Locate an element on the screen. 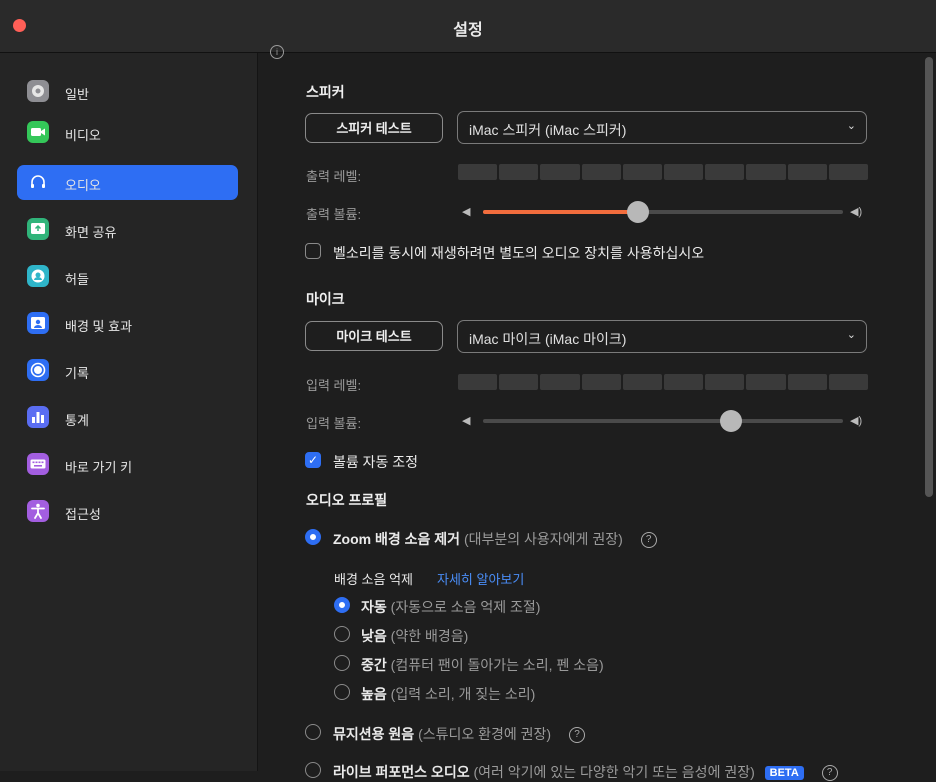 This screenshot has width=936, height=782. sidebar-item-label: 통계 is located at coordinates (77, 420).